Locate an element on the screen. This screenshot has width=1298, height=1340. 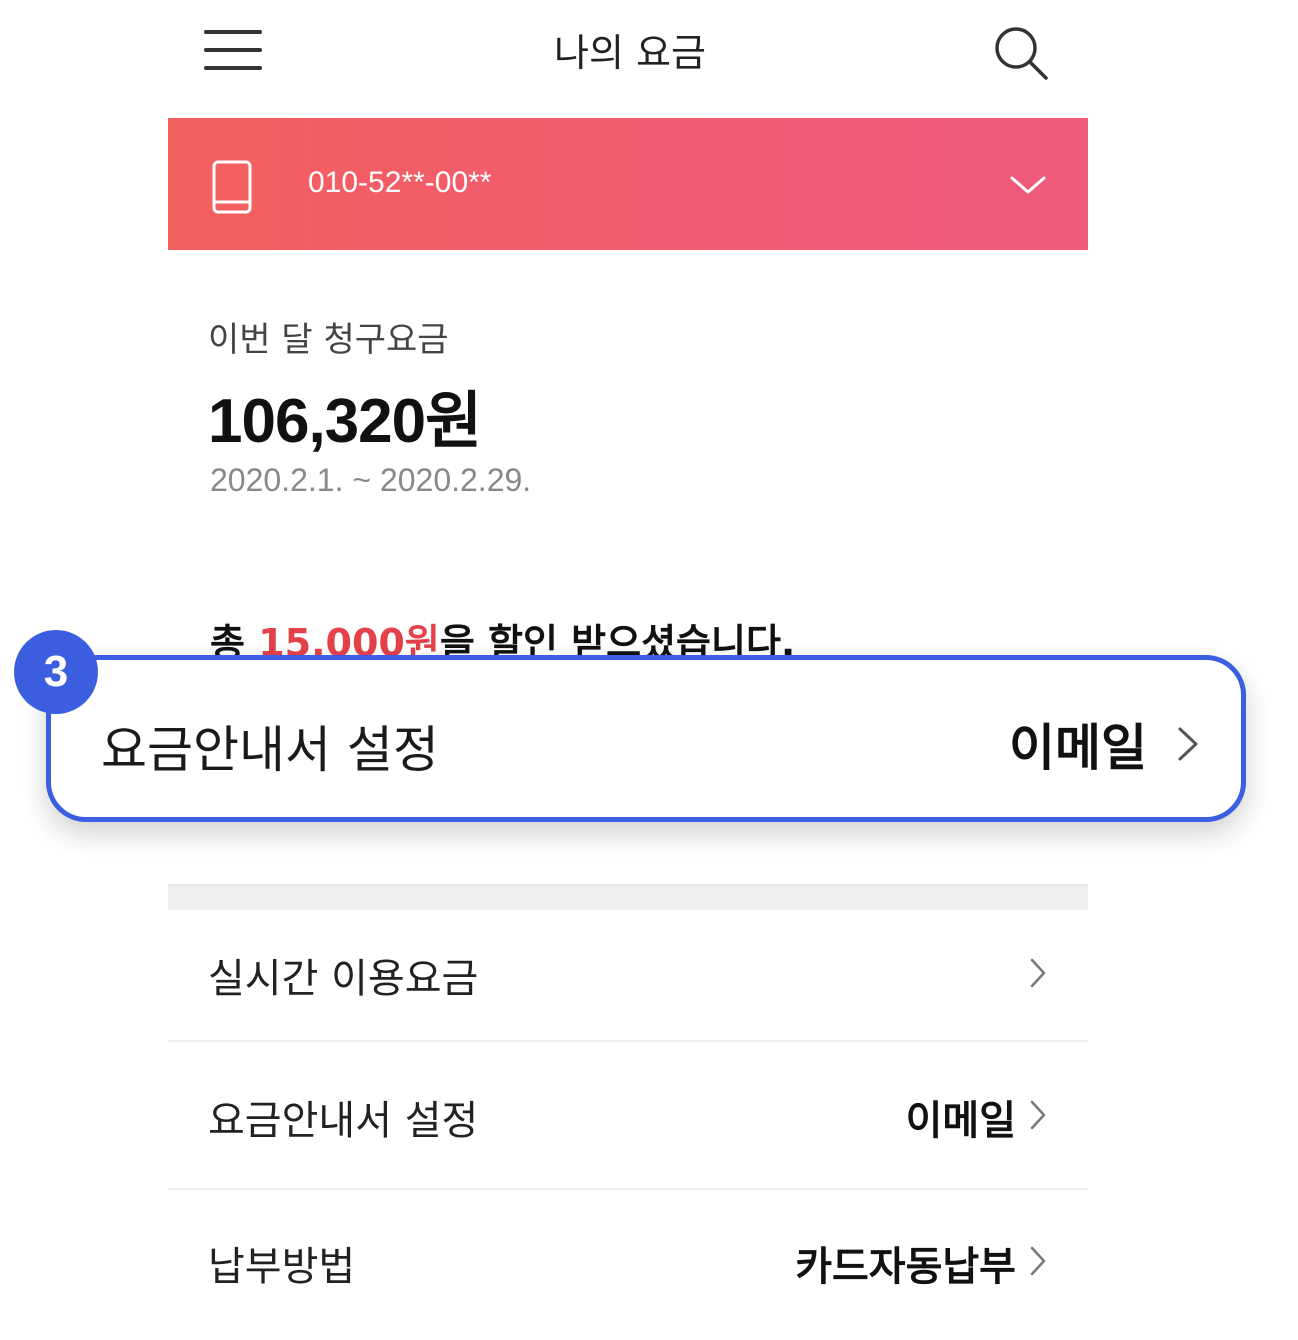
list-item-realtime-usage: 실시간 이용요금 is located at coordinates (628, 973).